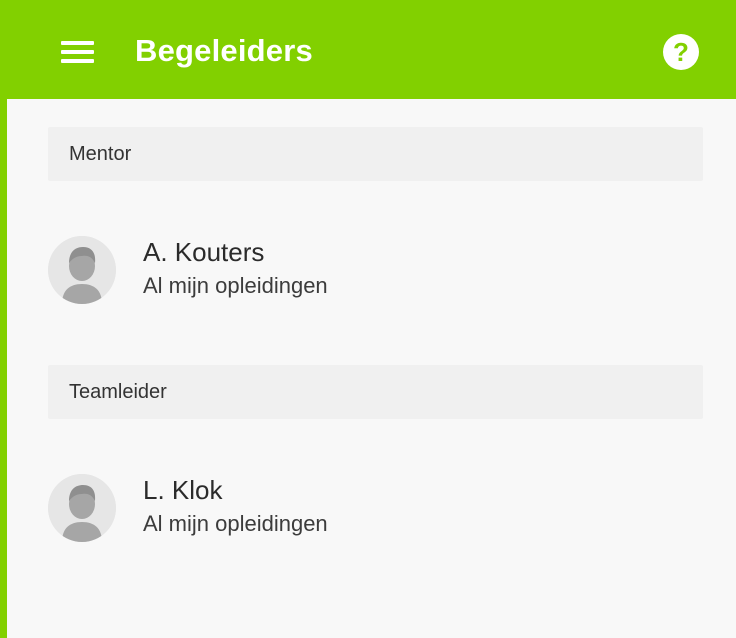 The width and height of the screenshot is (736, 638). What do you see at coordinates (375, 510) in the screenshot?
I see `list-item-teamleider: L. Klok Al mijn opleidingen` at bounding box center [375, 510].